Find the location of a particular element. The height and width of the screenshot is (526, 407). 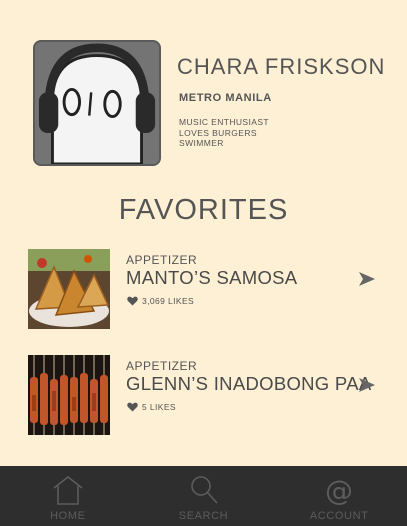

nav-label: SEARCH is located at coordinates (203, 516).